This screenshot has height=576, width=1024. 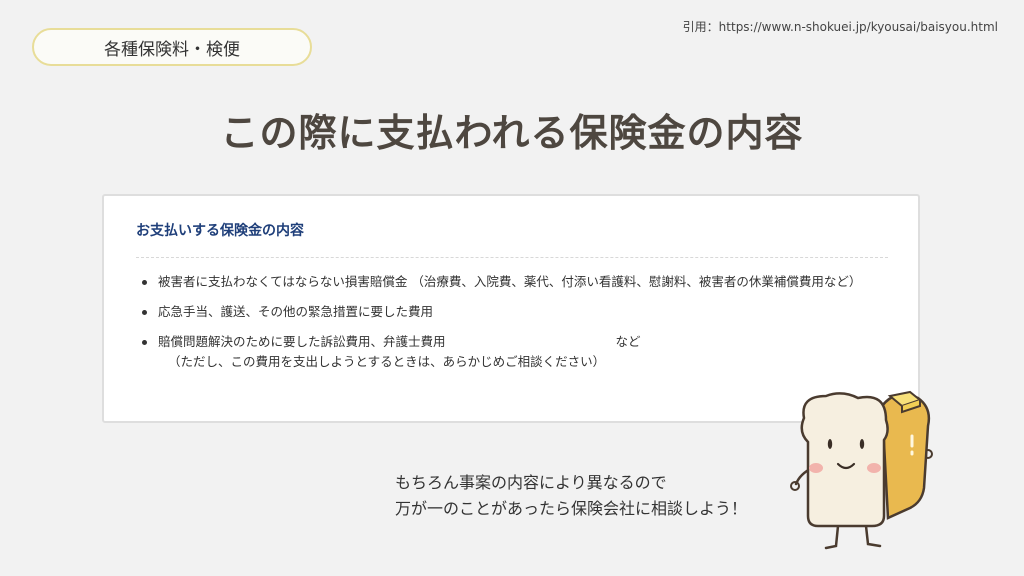 What do you see at coordinates (571, 496) in the screenshot?
I see `advice-message: もちろん事案の内容により異なるので 万が一のことがあったら保険会社に相談しよう！` at bounding box center [571, 496].